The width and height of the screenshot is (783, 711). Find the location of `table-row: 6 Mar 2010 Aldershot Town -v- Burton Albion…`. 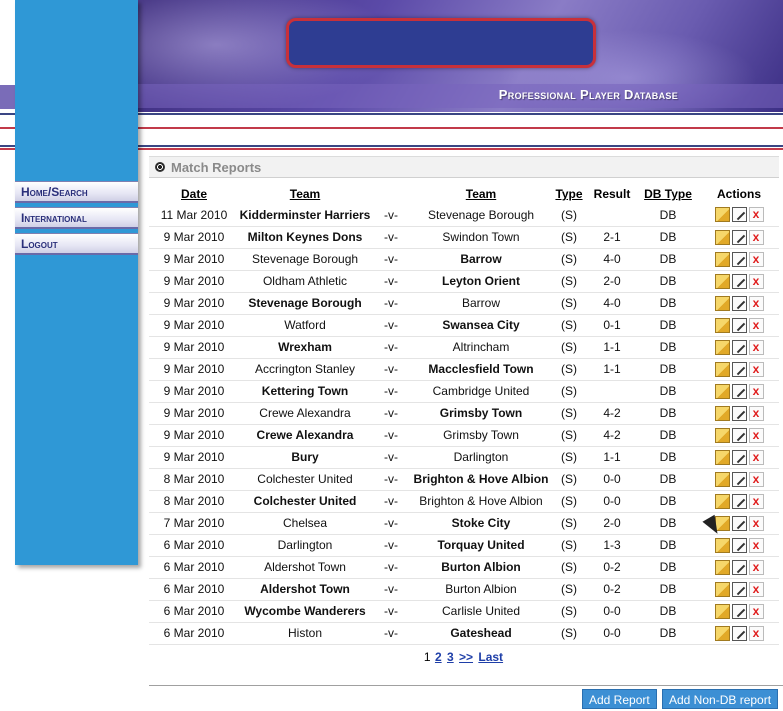

table-row: 6 Mar 2010 Aldershot Town -v- Burton Albion… is located at coordinates (464, 589).